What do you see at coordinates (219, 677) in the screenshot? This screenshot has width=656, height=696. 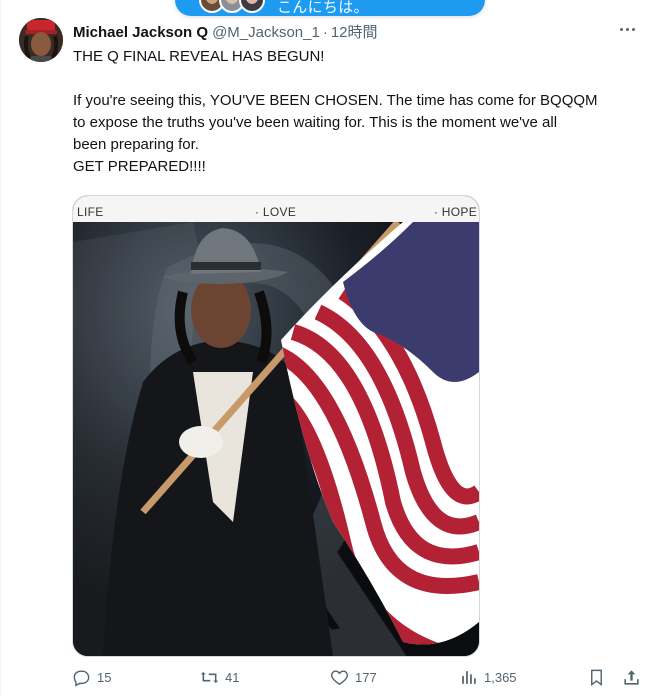 I see `repost-button: 41` at bounding box center [219, 677].